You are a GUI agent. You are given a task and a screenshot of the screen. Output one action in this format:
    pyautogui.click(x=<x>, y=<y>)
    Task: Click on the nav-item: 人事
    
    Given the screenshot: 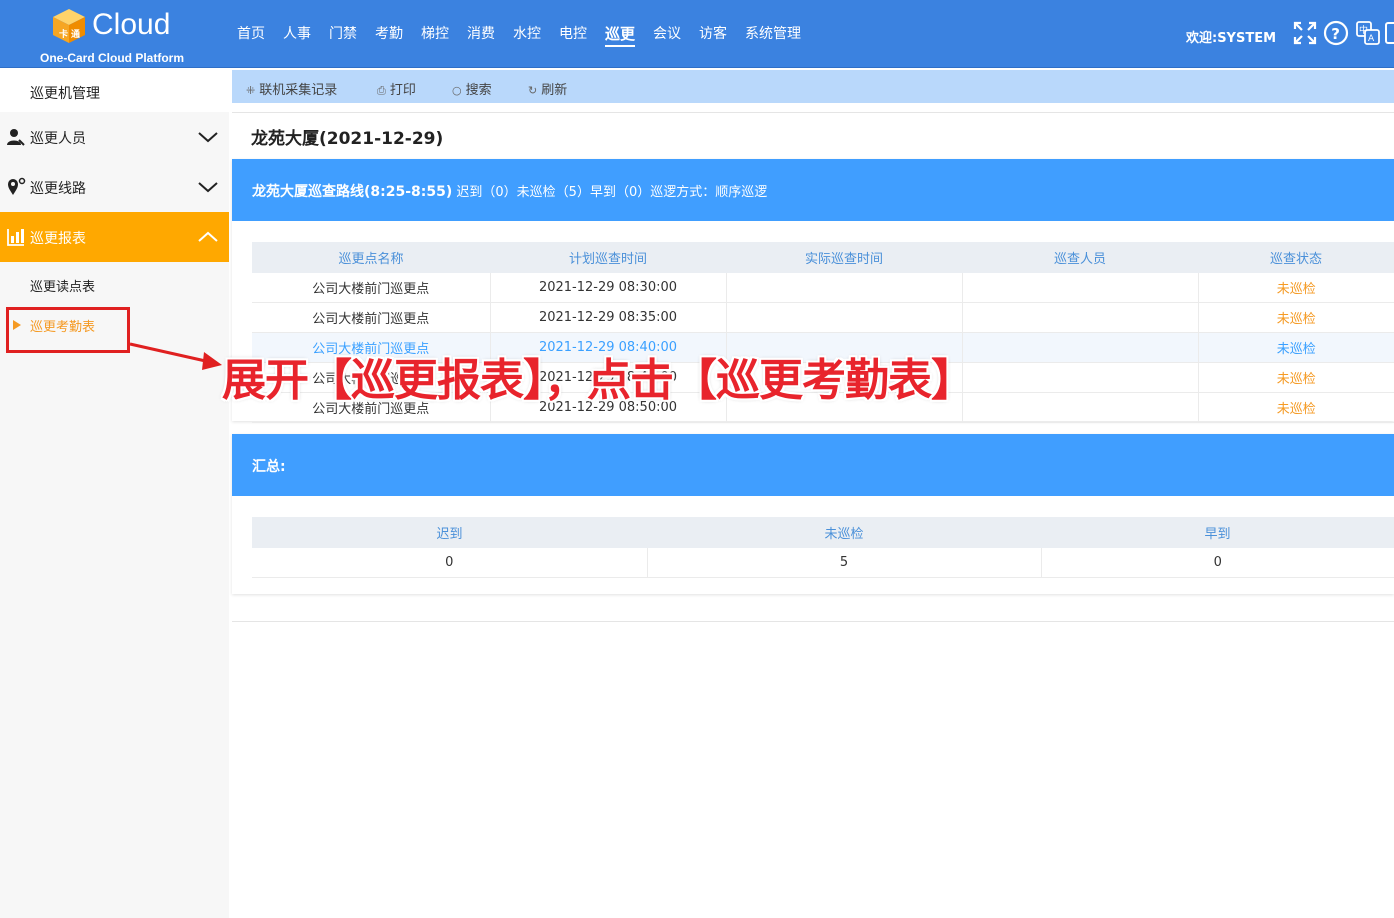 What is the action you would take?
    pyautogui.click(x=297, y=33)
    